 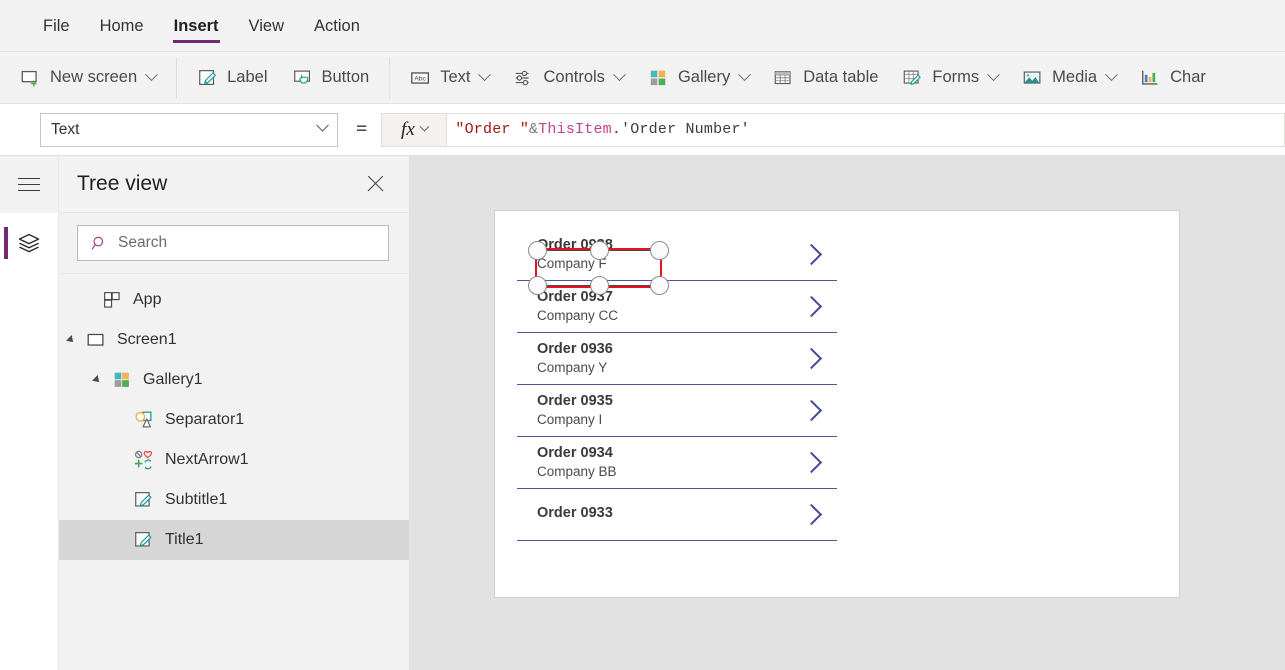 What do you see at coordinates (345, 77) in the screenshot?
I see `button-button-label: Button` at bounding box center [345, 77].